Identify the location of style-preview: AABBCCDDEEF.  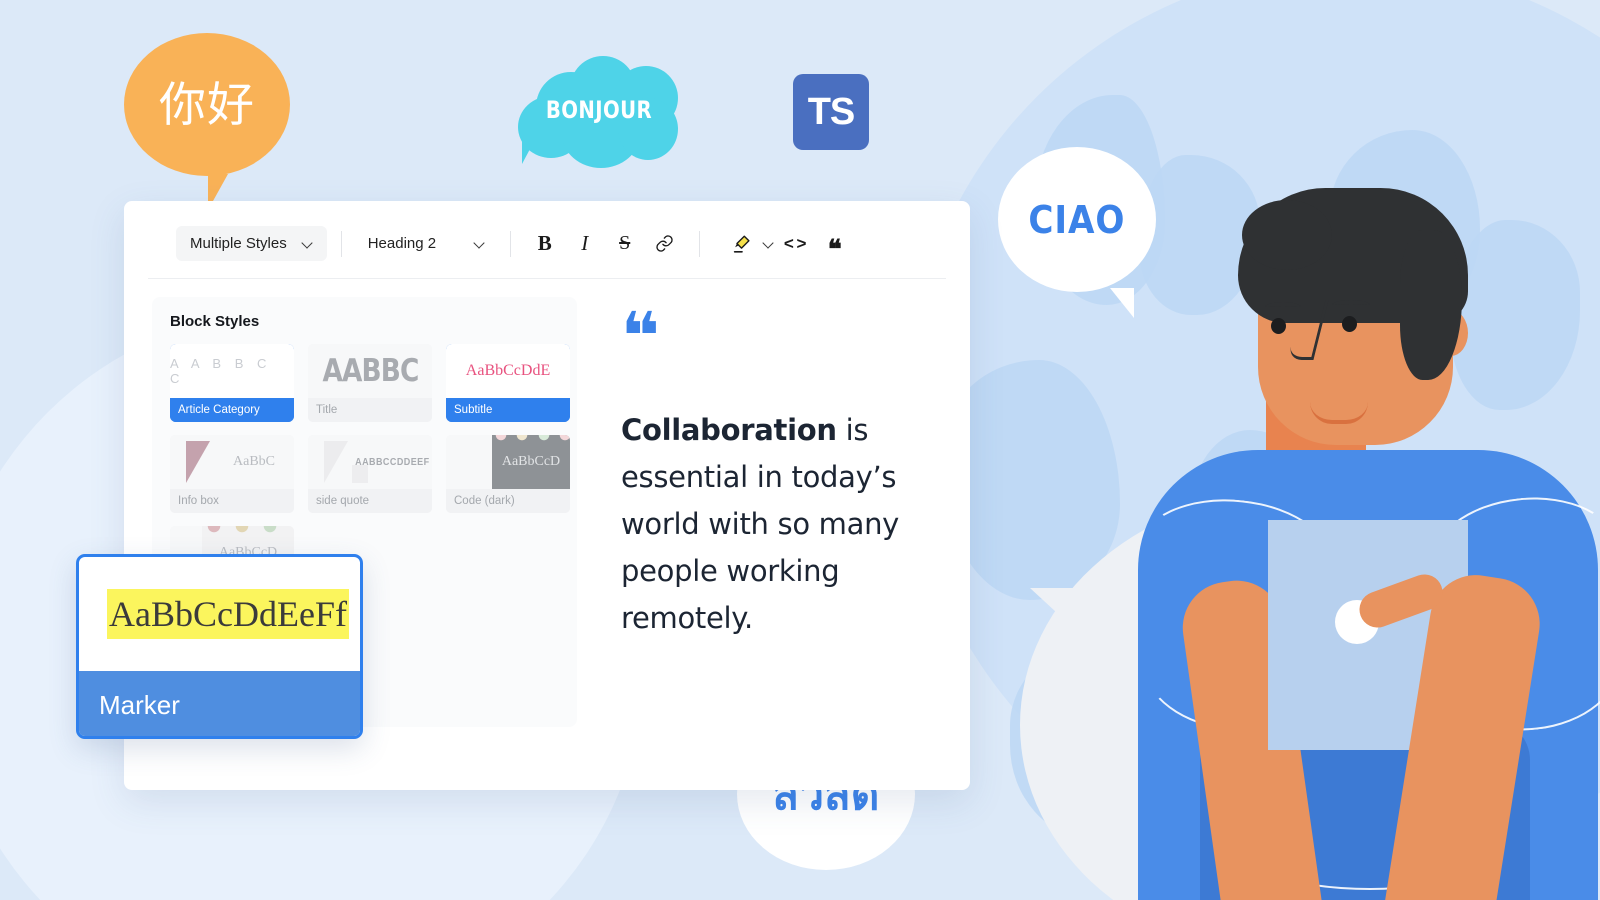
(370, 462).